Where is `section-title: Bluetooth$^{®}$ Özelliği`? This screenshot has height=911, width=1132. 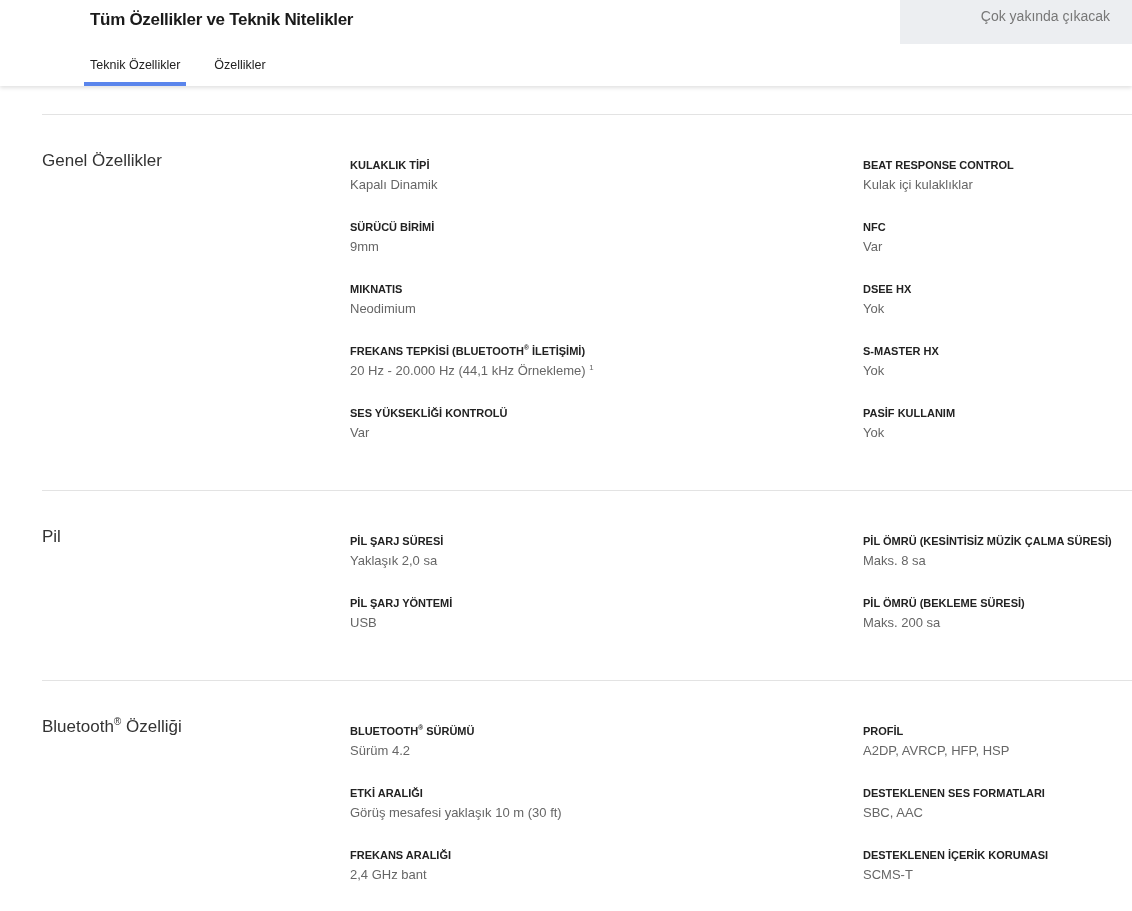
section-title: Bluetooth$^{®}$ Özelliği is located at coordinates (112, 726).